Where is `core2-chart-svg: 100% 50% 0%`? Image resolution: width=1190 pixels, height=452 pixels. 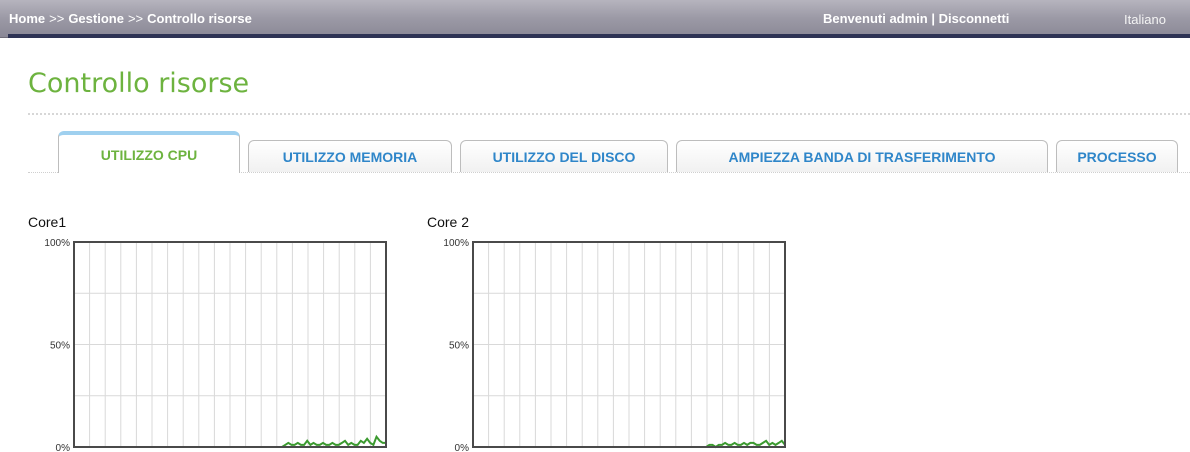
core2-chart-svg: 100% 50% 0% is located at coordinates (614, 345).